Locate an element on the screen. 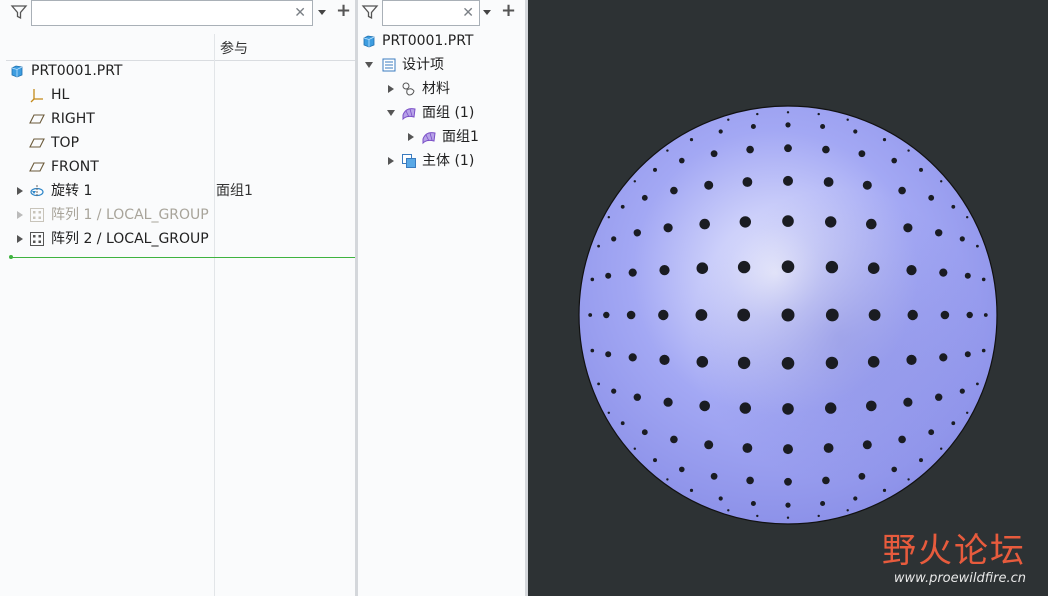  detail-item-quilts: 面组 (1) is located at coordinates (442, 113).